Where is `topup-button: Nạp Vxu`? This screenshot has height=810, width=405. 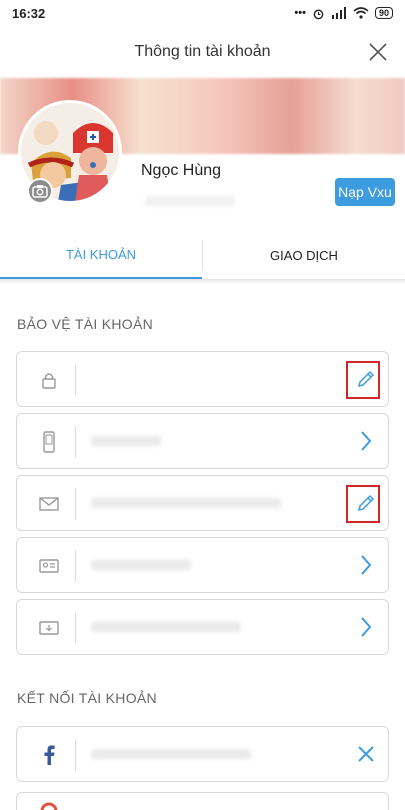
topup-button: Nạp Vxu is located at coordinates (365, 192).